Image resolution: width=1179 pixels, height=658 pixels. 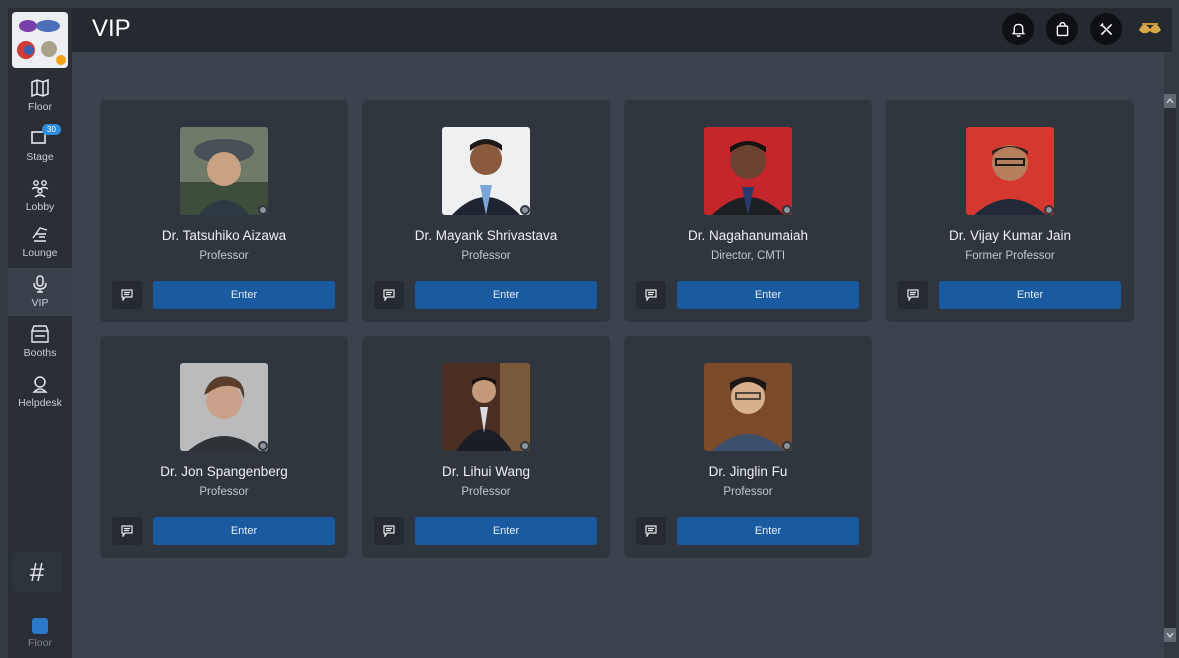 I want to click on page-title: VIP, so click(x=111, y=28).